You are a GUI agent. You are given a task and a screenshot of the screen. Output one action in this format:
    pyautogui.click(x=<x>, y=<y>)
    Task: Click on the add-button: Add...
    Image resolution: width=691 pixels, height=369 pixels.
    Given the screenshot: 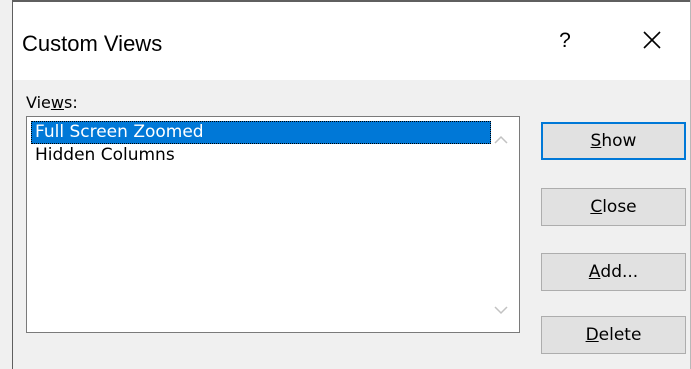 What is the action you would take?
    pyautogui.click(x=613, y=272)
    